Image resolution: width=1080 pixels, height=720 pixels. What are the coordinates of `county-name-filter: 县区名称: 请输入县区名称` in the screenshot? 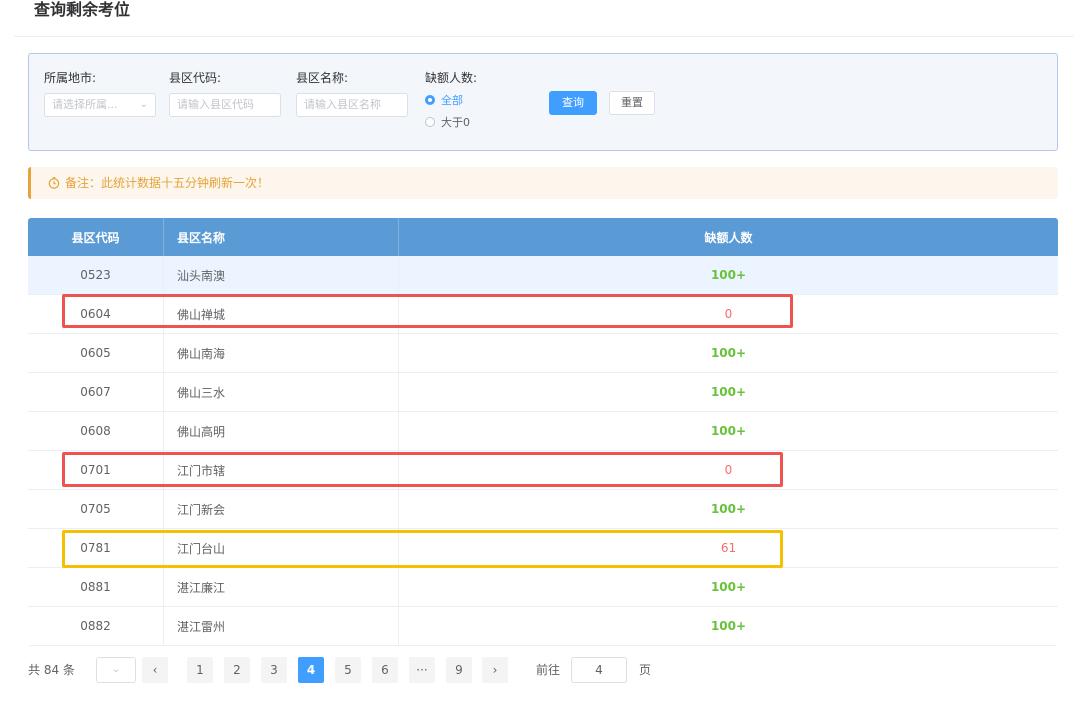 It's located at (352, 94).